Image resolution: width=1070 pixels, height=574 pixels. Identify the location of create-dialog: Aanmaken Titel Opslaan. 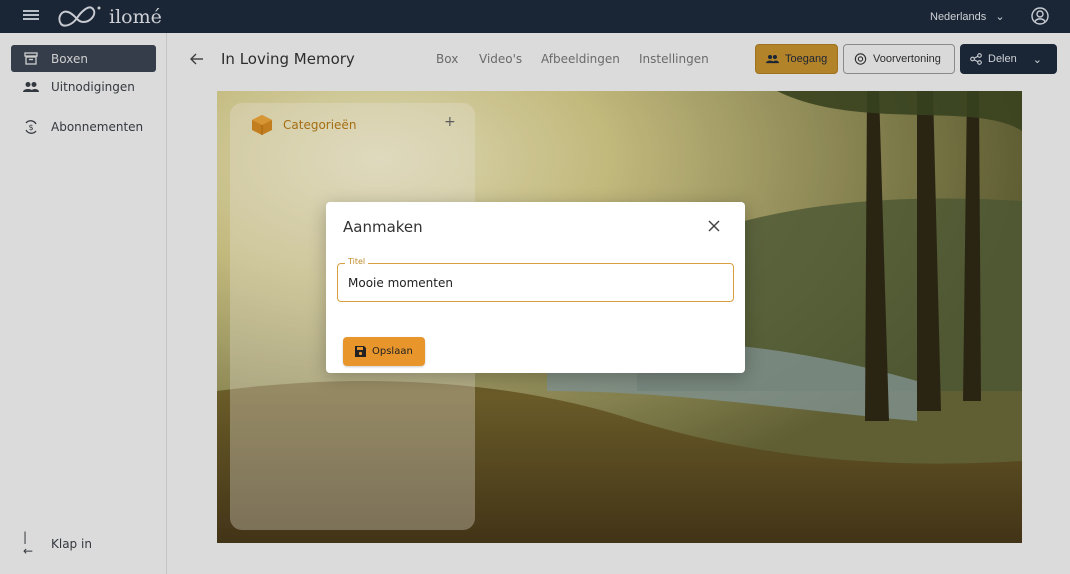
(535, 287).